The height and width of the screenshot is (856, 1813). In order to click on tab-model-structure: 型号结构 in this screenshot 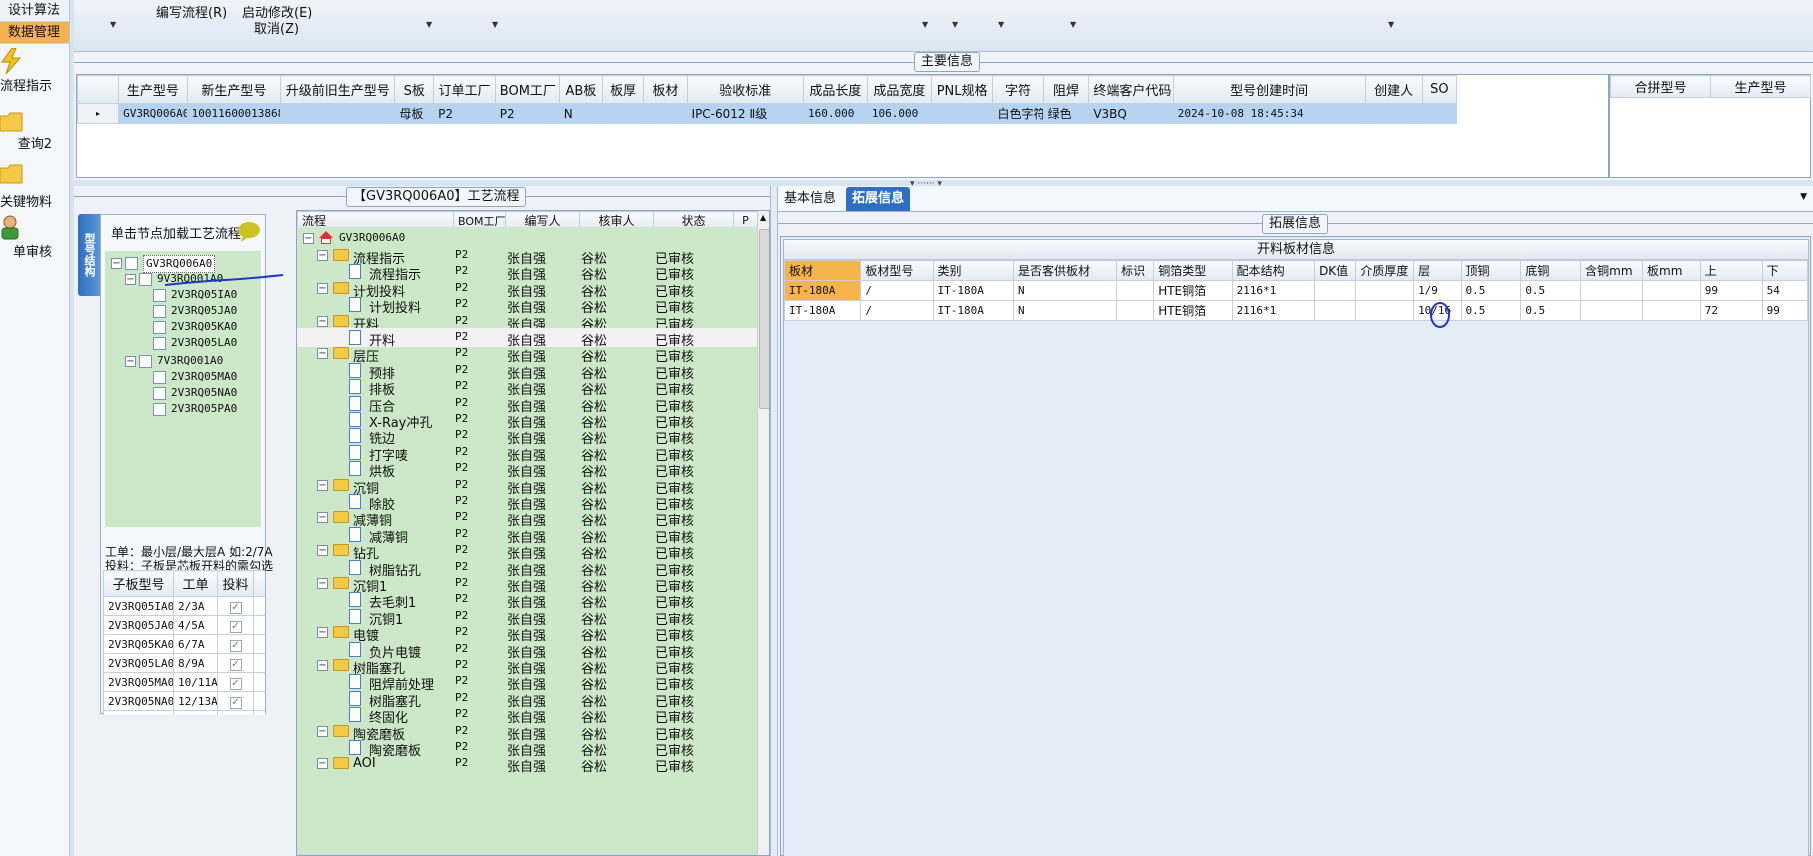, I will do `click(89, 255)`.